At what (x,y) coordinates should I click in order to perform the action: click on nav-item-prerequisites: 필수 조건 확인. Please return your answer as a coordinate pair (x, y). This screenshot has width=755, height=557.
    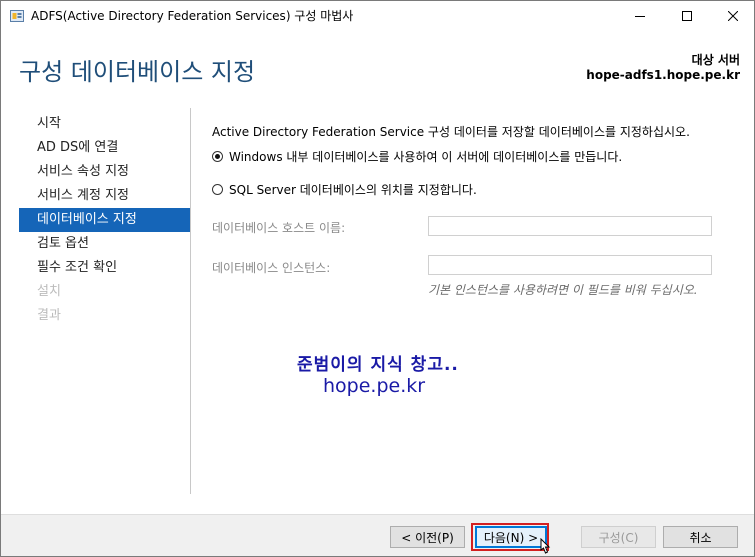
    Looking at the image, I should click on (104, 268).